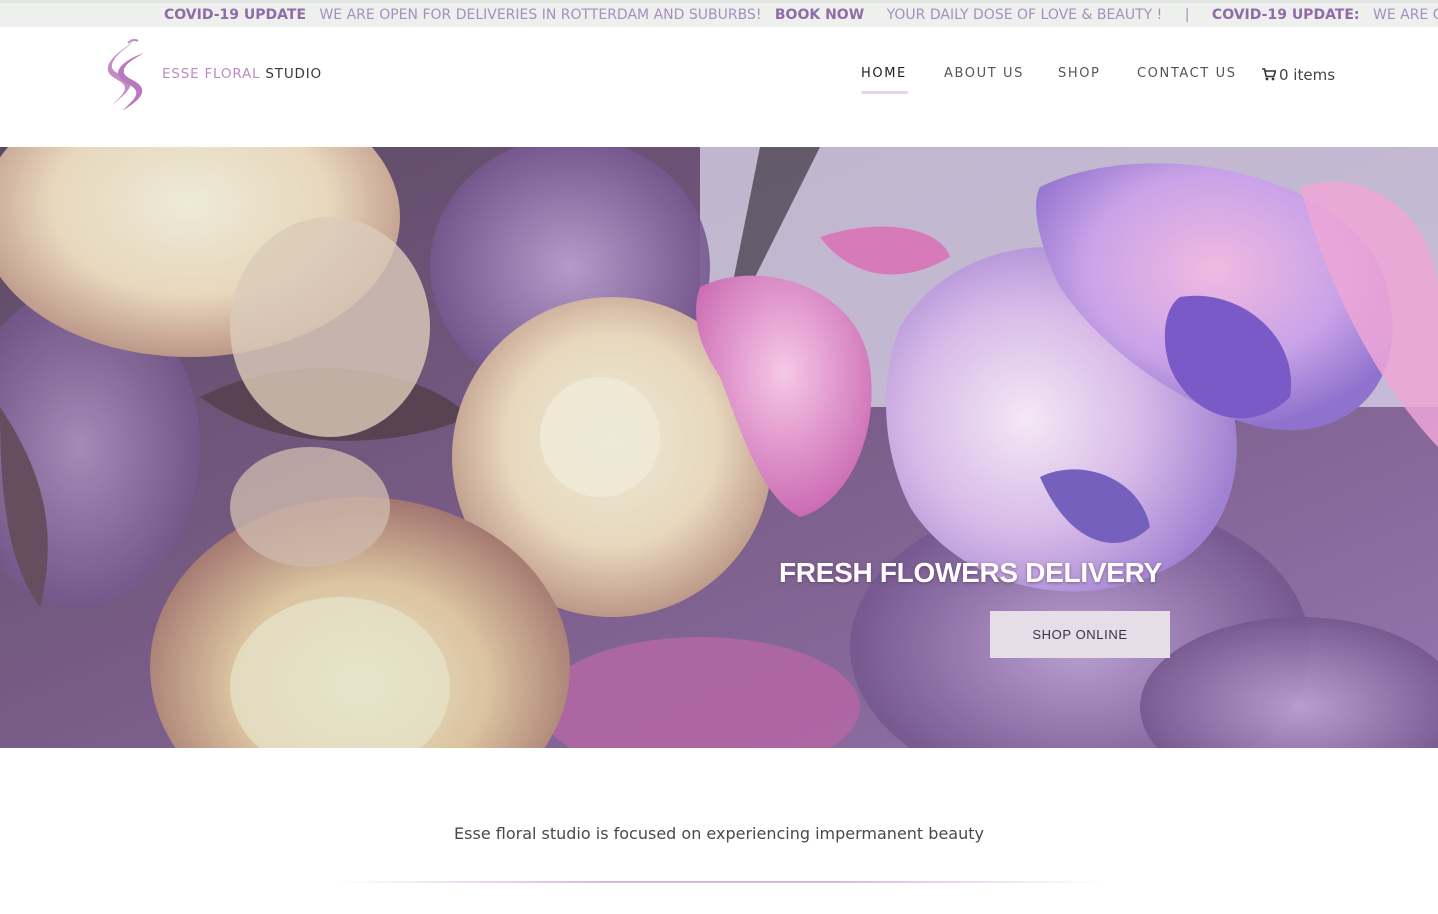  Describe the element at coordinates (1269, 74) in the screenshot. I see `shopping-cart-icon` at that location.